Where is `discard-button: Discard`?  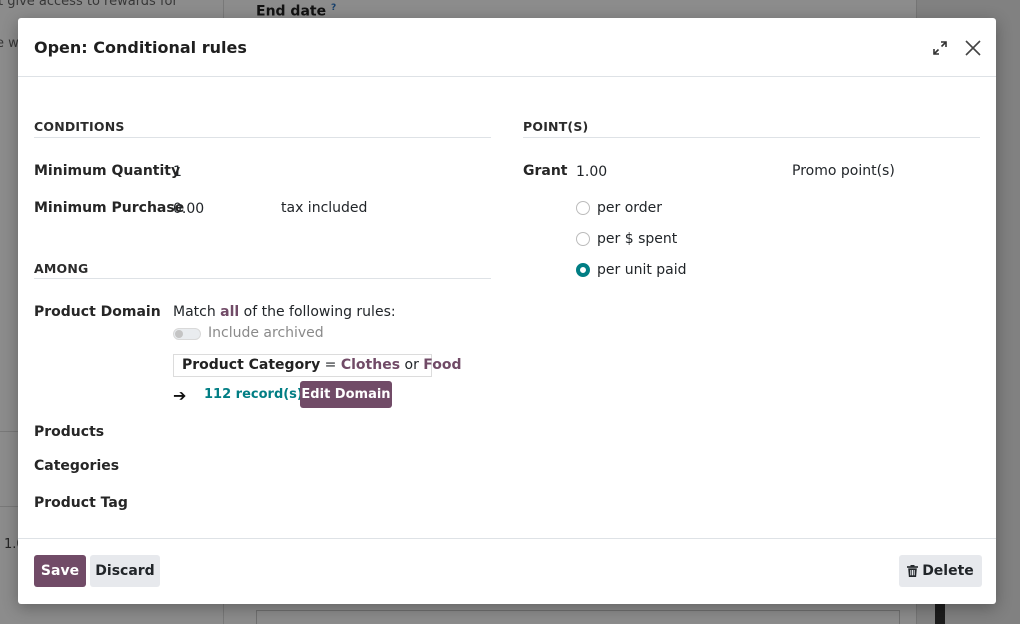 discard-button: Discard is located at coordinates (125, 571).